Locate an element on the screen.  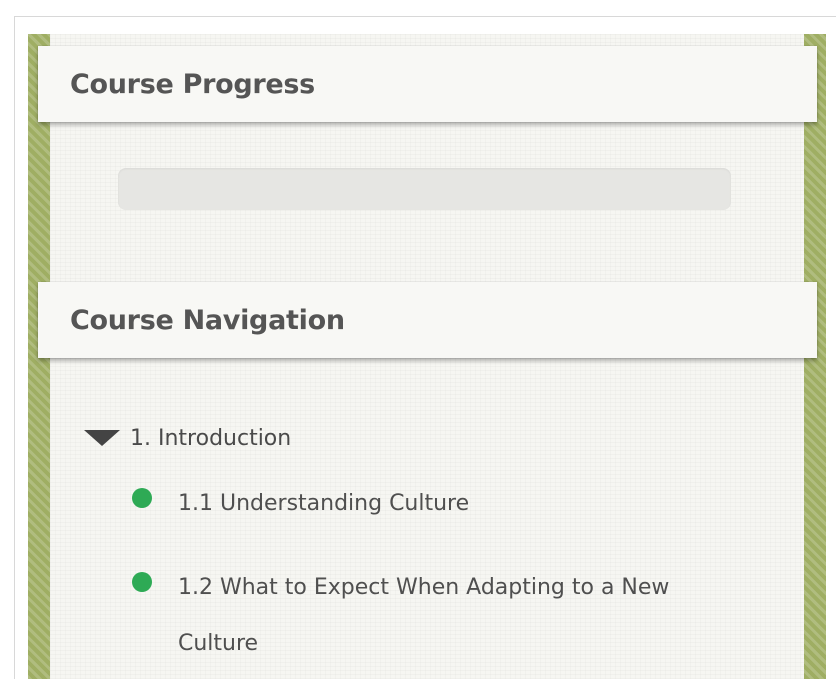
course-navigation-header: Course Navigation is located at coordinates (427, 320).